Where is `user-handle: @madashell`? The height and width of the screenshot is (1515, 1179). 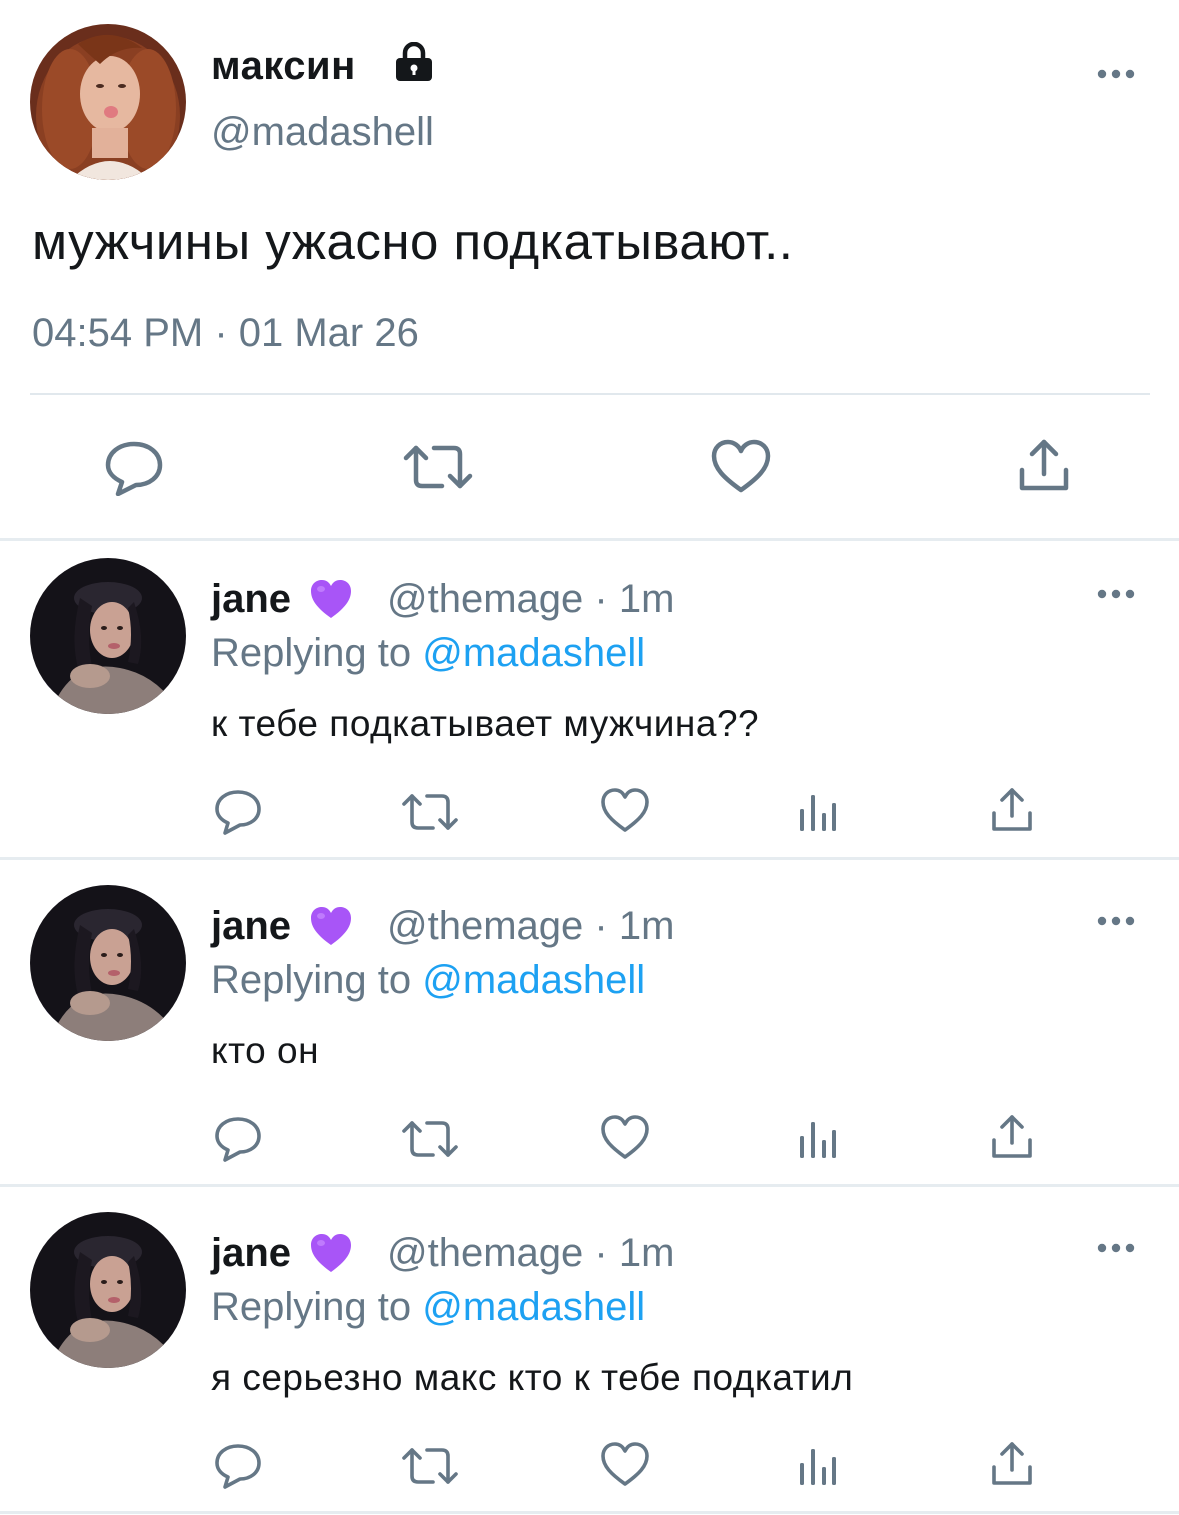
user-handle: @madashell is located at coordinates (322, 132).